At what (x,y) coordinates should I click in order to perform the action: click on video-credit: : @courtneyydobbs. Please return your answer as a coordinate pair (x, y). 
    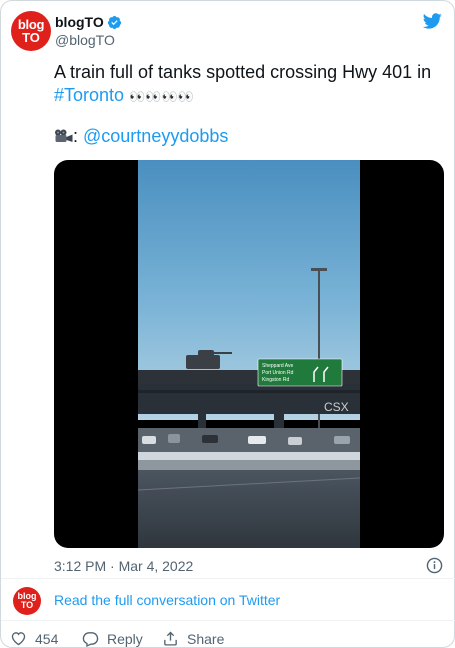
    Looking at the image, I should click on (141, 136).